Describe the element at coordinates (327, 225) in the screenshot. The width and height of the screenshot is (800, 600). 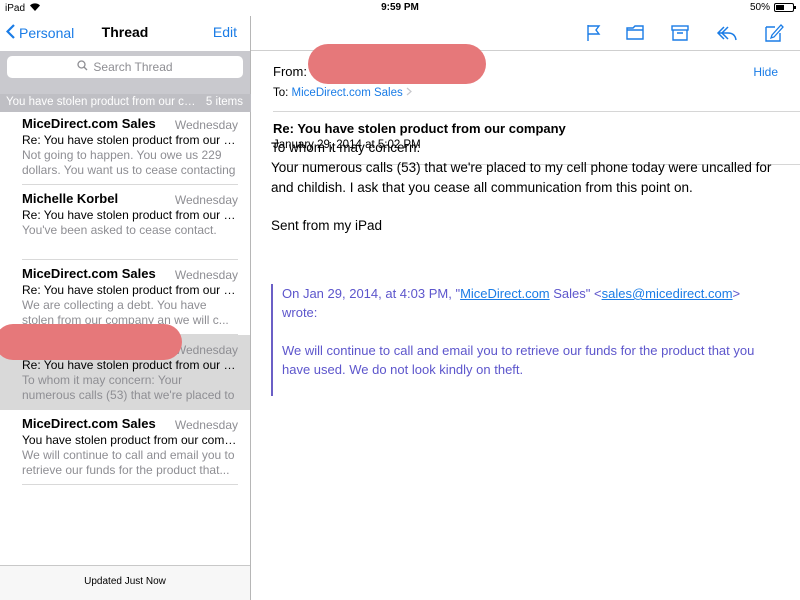
I see `body-signature: Sent from my iPad` at that location.